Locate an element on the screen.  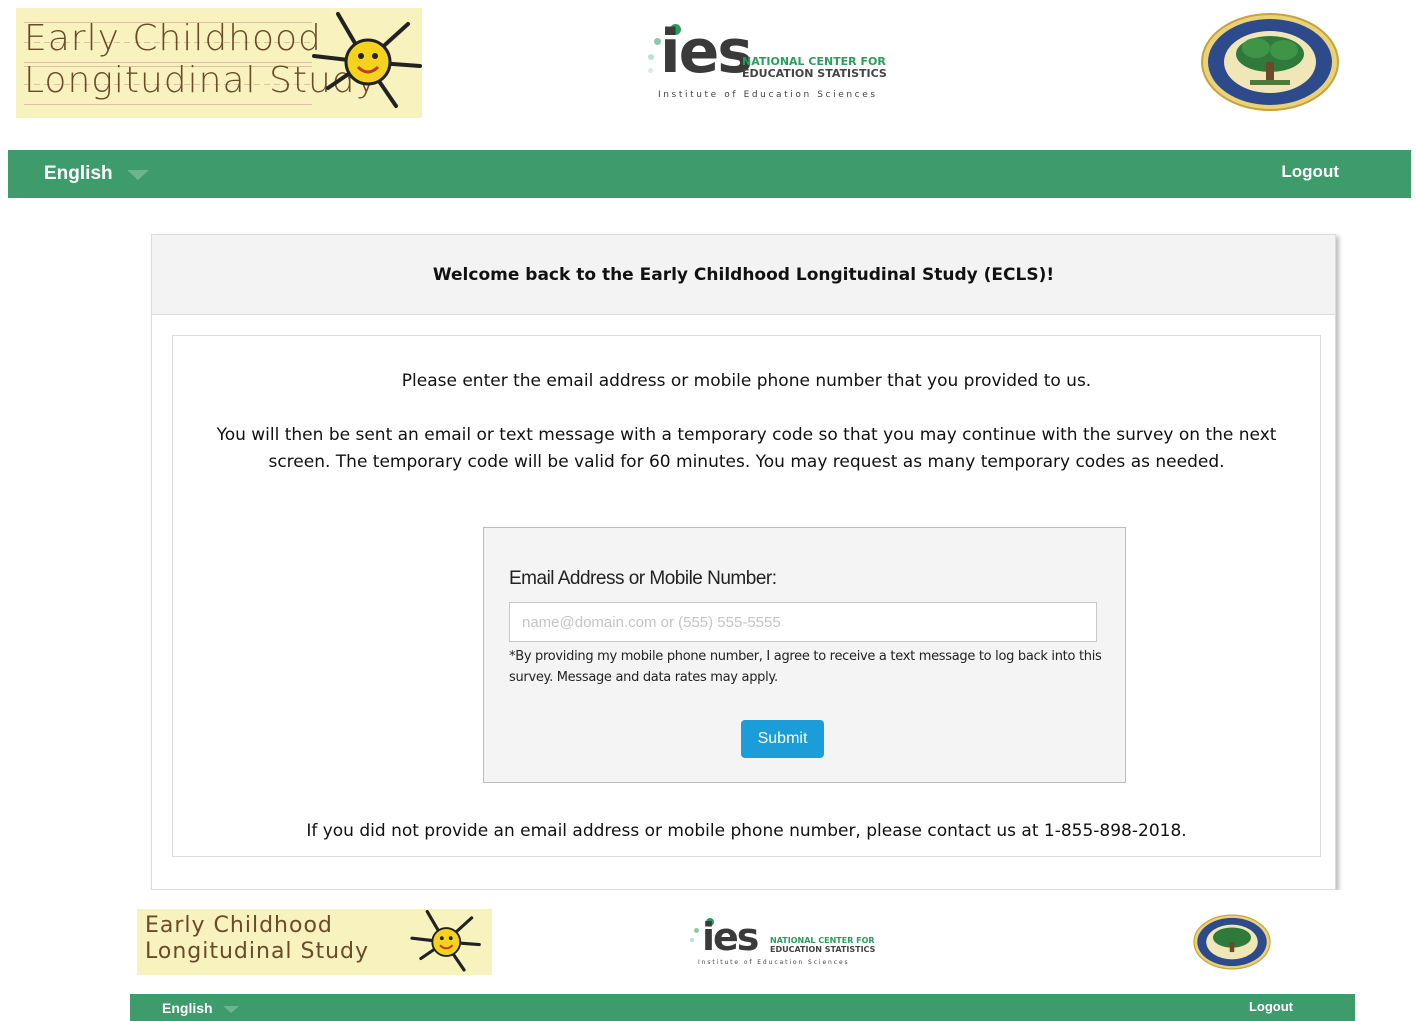
department-of-education-seal-icon is located at coordinates (1270, 62).